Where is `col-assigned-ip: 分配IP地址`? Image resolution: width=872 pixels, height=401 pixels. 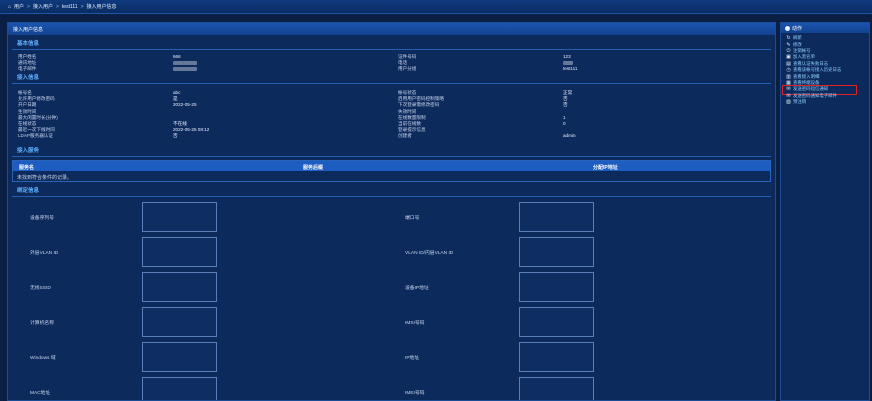 col-assigned-ip: 分配IP地址 is located at coordinates (605, 167).